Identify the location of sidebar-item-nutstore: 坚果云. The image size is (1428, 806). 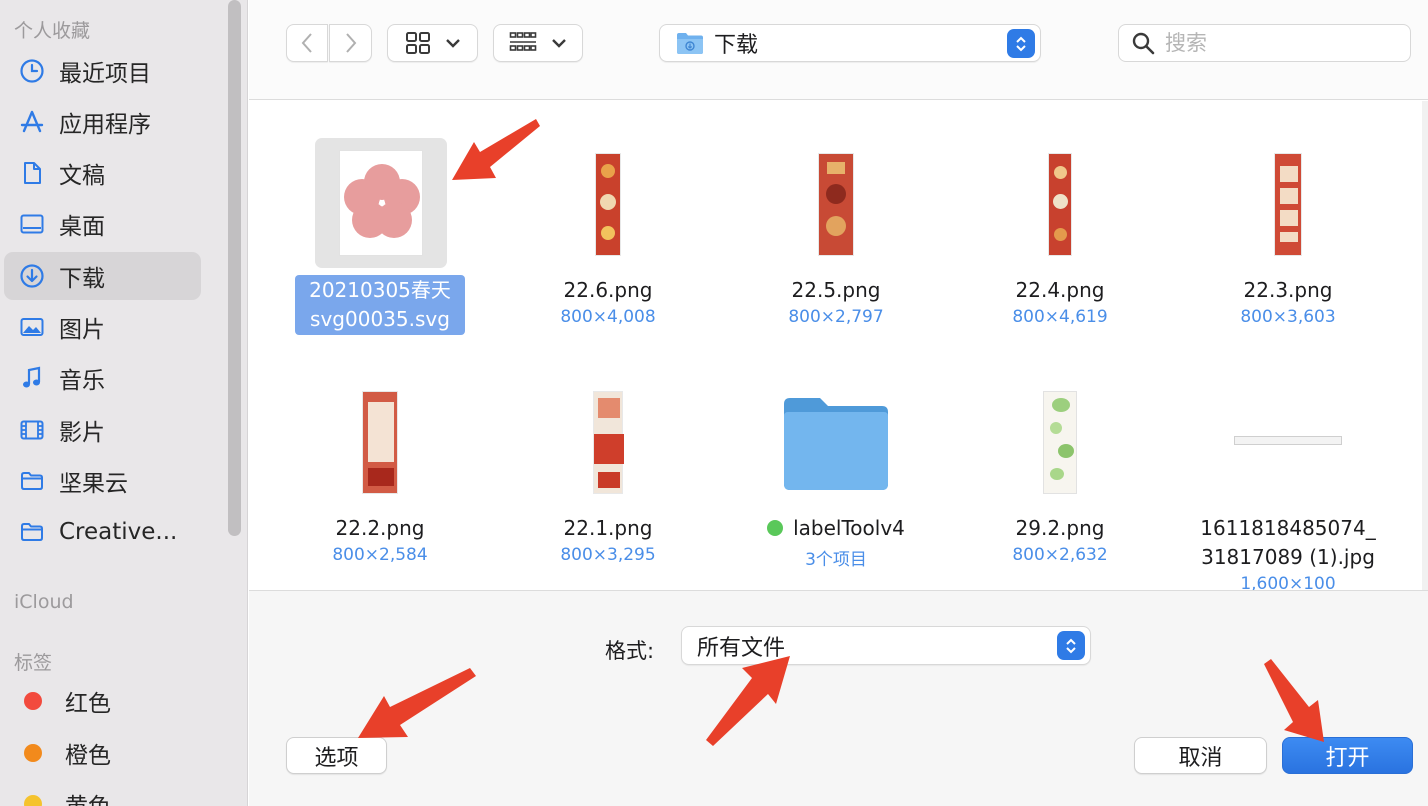
(102, 481).